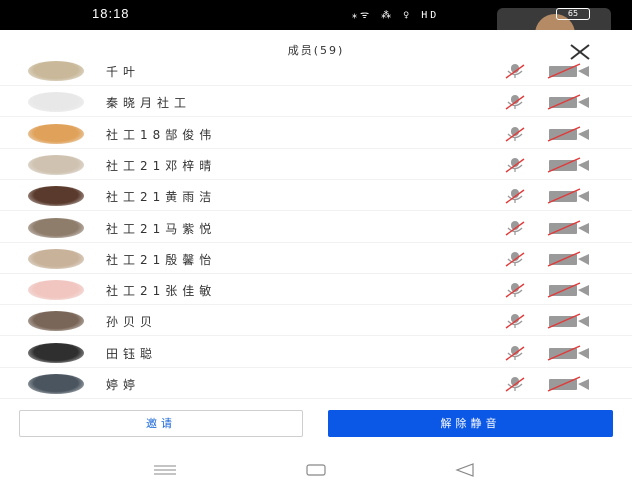 The height and width of the screenshot is (484, 632). I want to click on status-icons: ⁎ᯤ ⁂ ♀ HD, so click(396, 15).